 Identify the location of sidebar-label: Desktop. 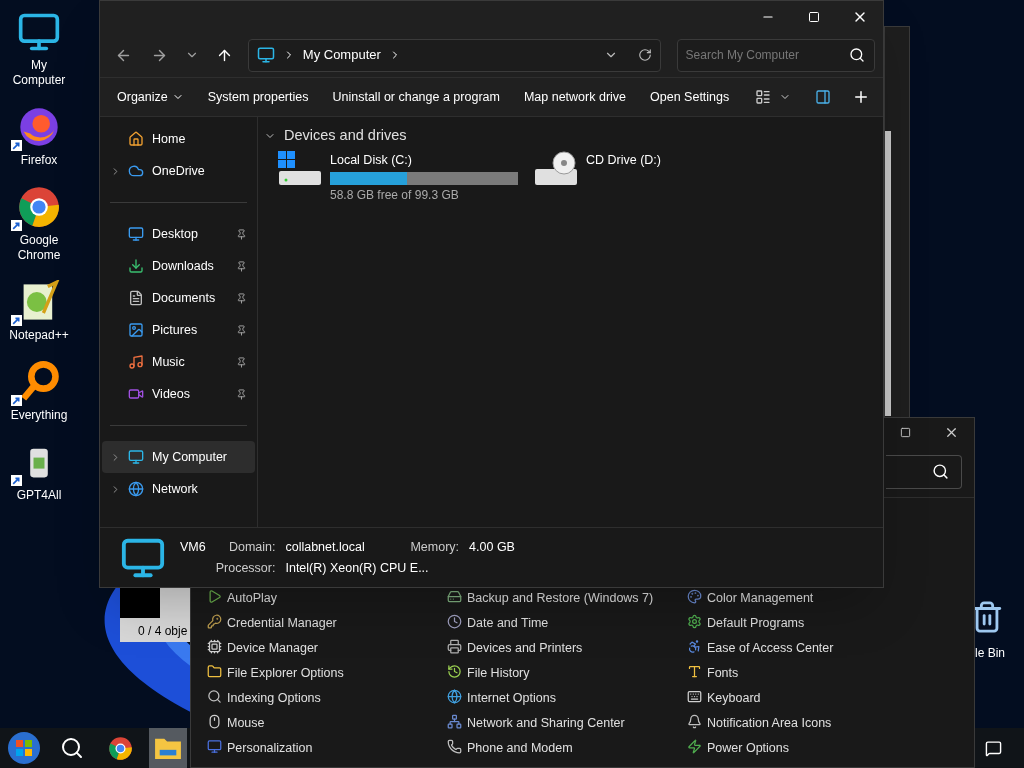
(175, 234).